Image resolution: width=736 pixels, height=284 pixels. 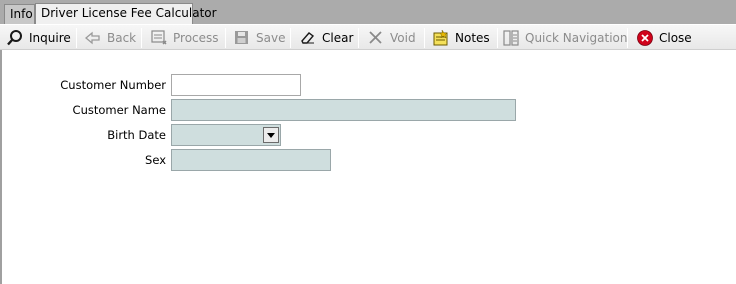 What do you see at coordinates (271, 135) in the screenshot?
I see `chevron-down-icon` at bounding box center [271, 135].